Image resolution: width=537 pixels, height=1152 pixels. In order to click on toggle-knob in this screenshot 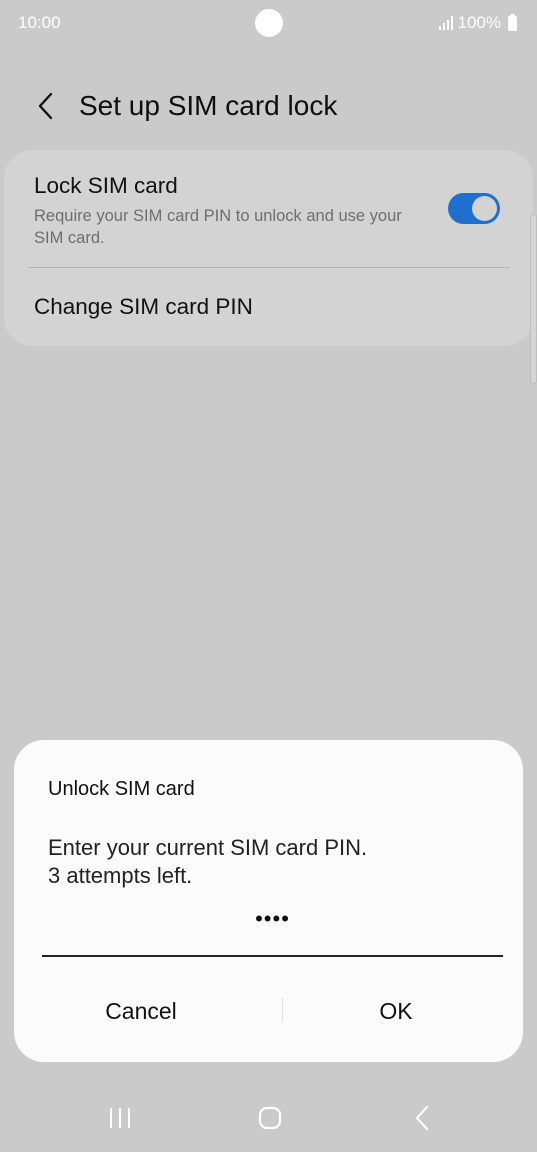, I will do `click(484, 208)`.